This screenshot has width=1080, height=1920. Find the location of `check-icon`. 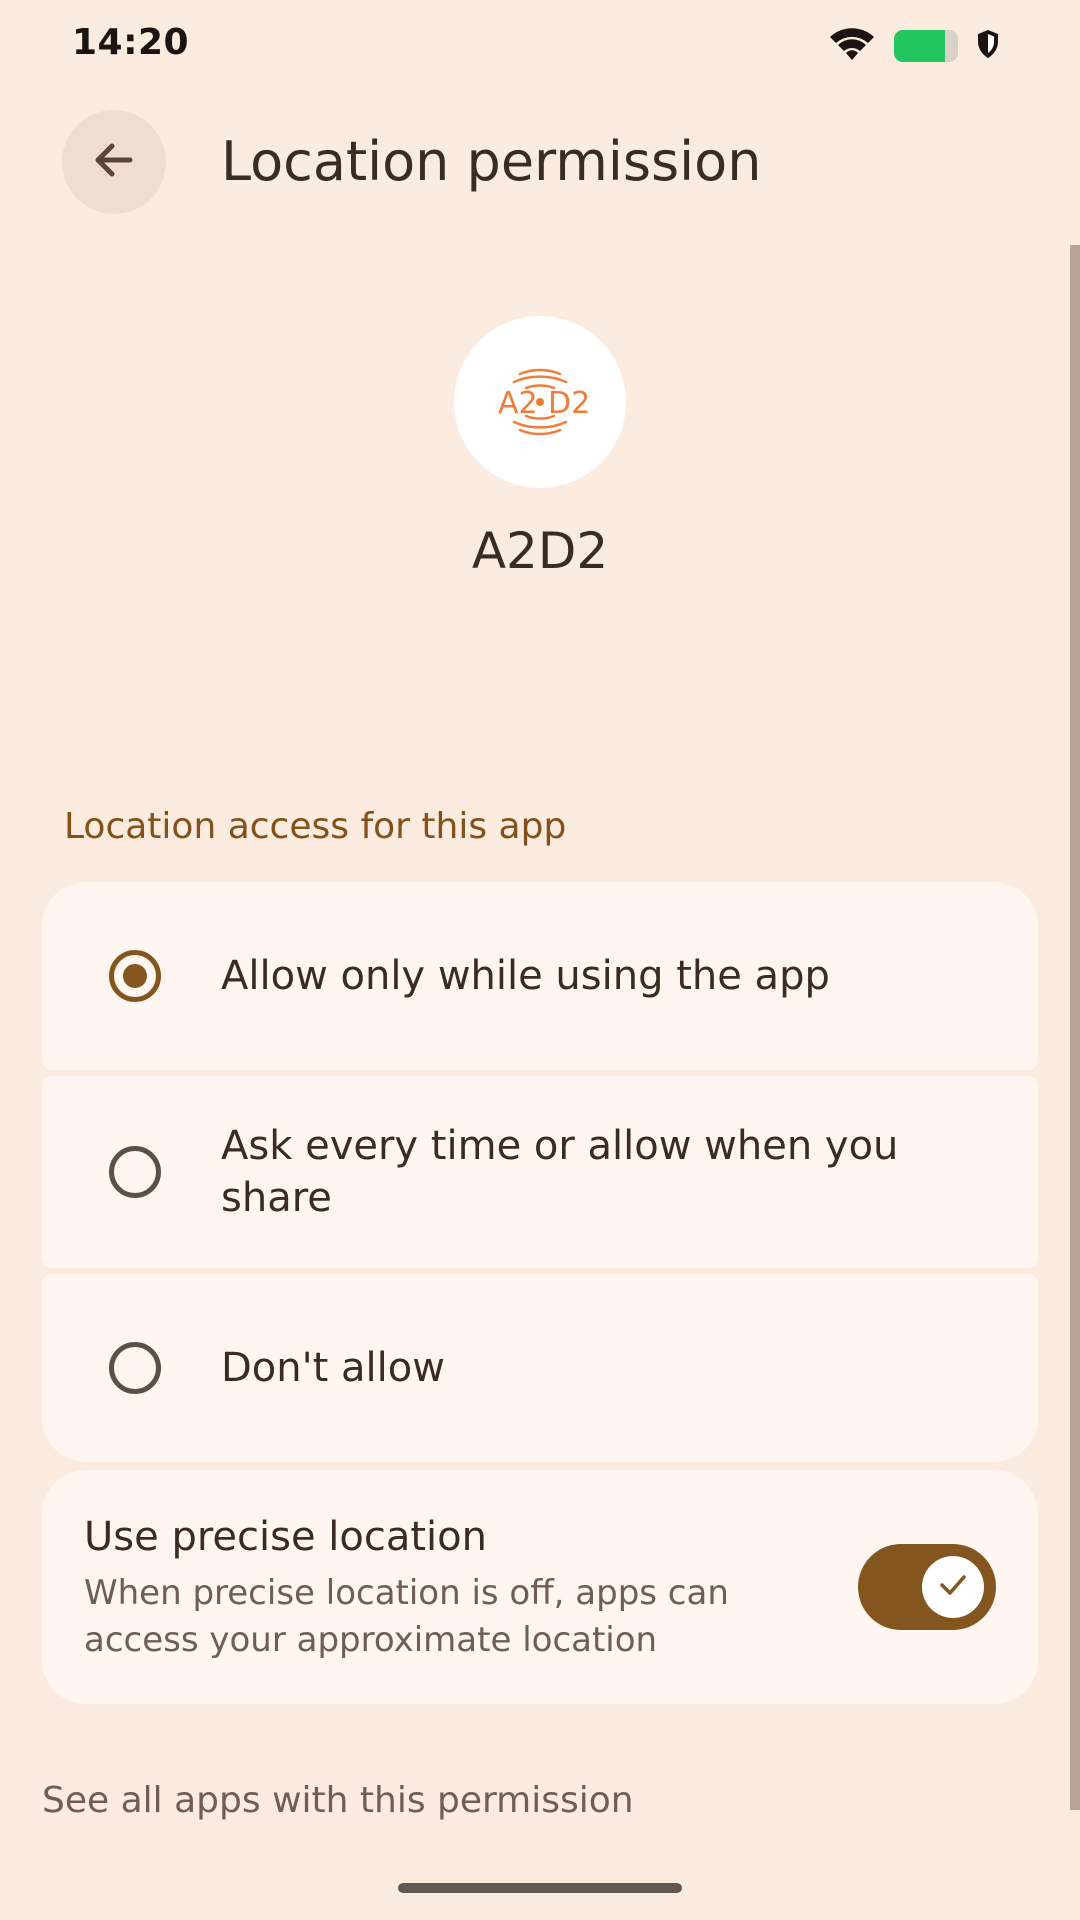

check-icon is located at coordinates (953, 1587).